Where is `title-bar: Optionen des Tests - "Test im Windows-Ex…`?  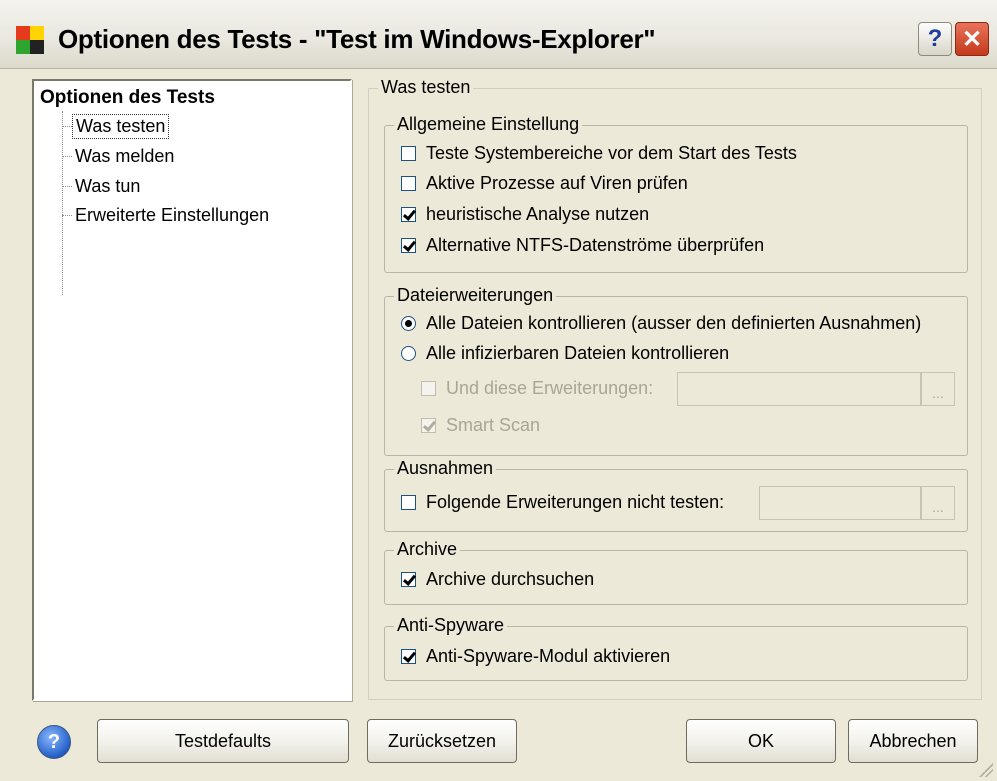
title-bar: Optionen des Tests - "Test im Windows-Ex… is located at coordinates (498, 34).